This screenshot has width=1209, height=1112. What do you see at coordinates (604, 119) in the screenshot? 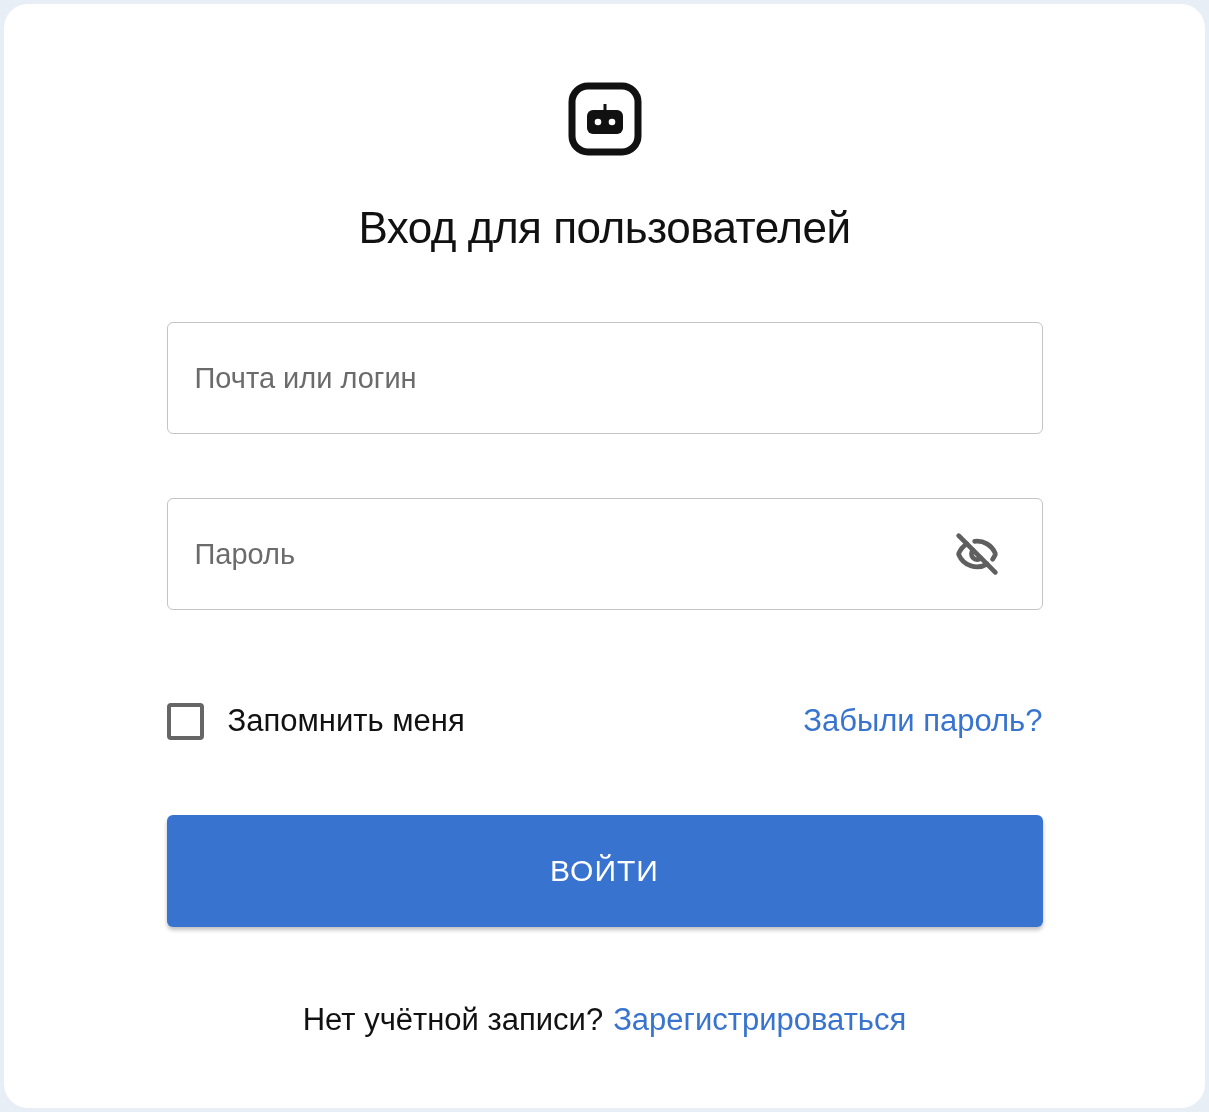
I see `robot-logo-icon` at bounding box center [604, 119].